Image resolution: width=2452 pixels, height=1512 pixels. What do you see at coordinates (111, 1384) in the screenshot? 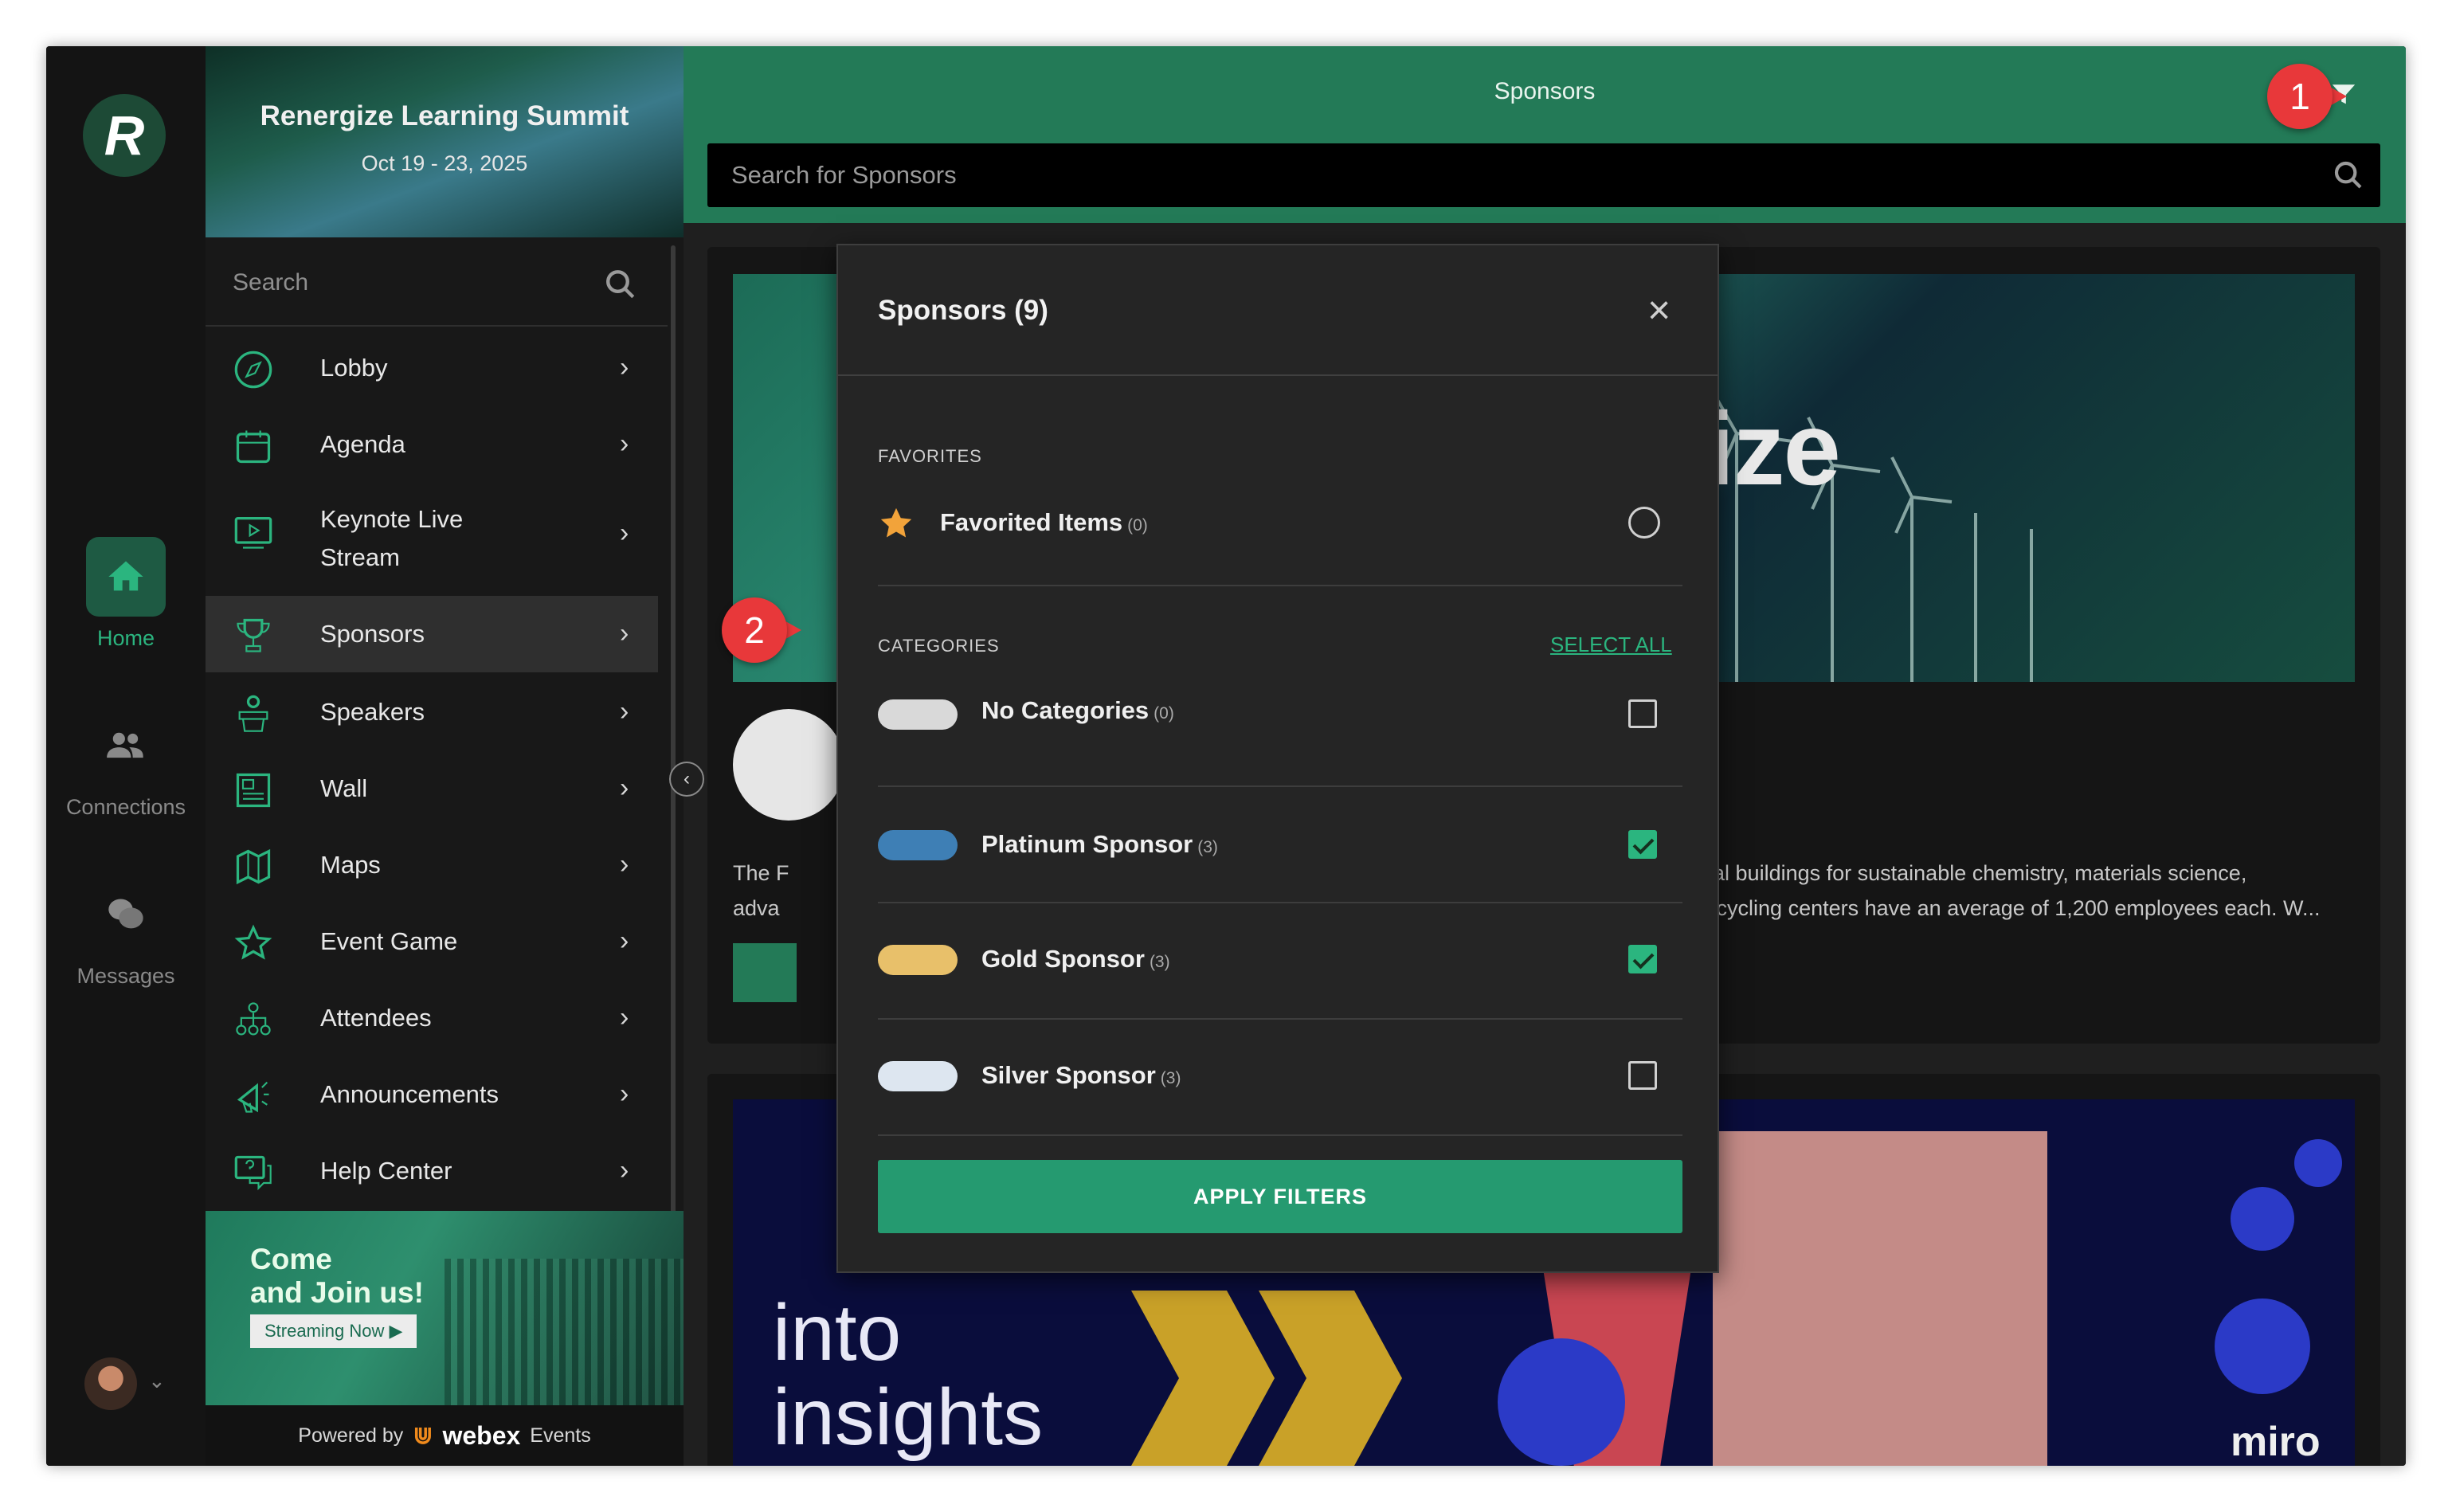
I see `avatar` at bounding box center [111, 1384].